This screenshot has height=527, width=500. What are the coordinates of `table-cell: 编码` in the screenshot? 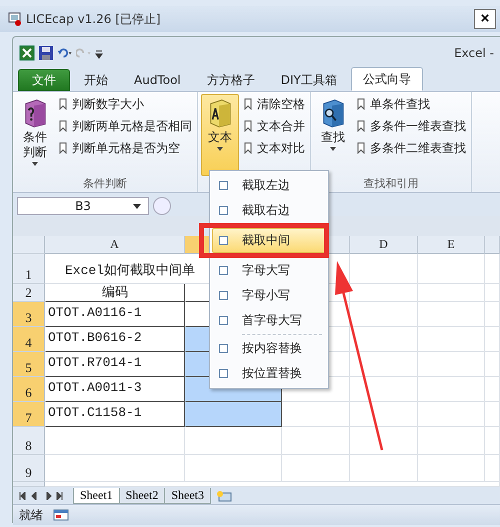 It's located at (115, 293).